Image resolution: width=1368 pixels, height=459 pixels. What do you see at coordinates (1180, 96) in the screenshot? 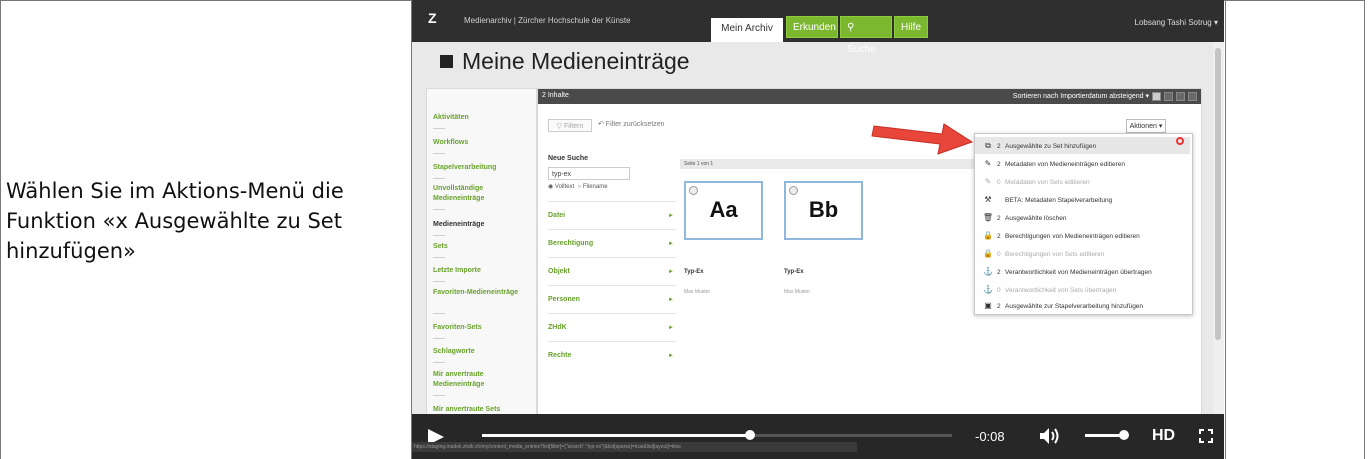
I see `view-list-icon` at bounding box center [1180, 96].